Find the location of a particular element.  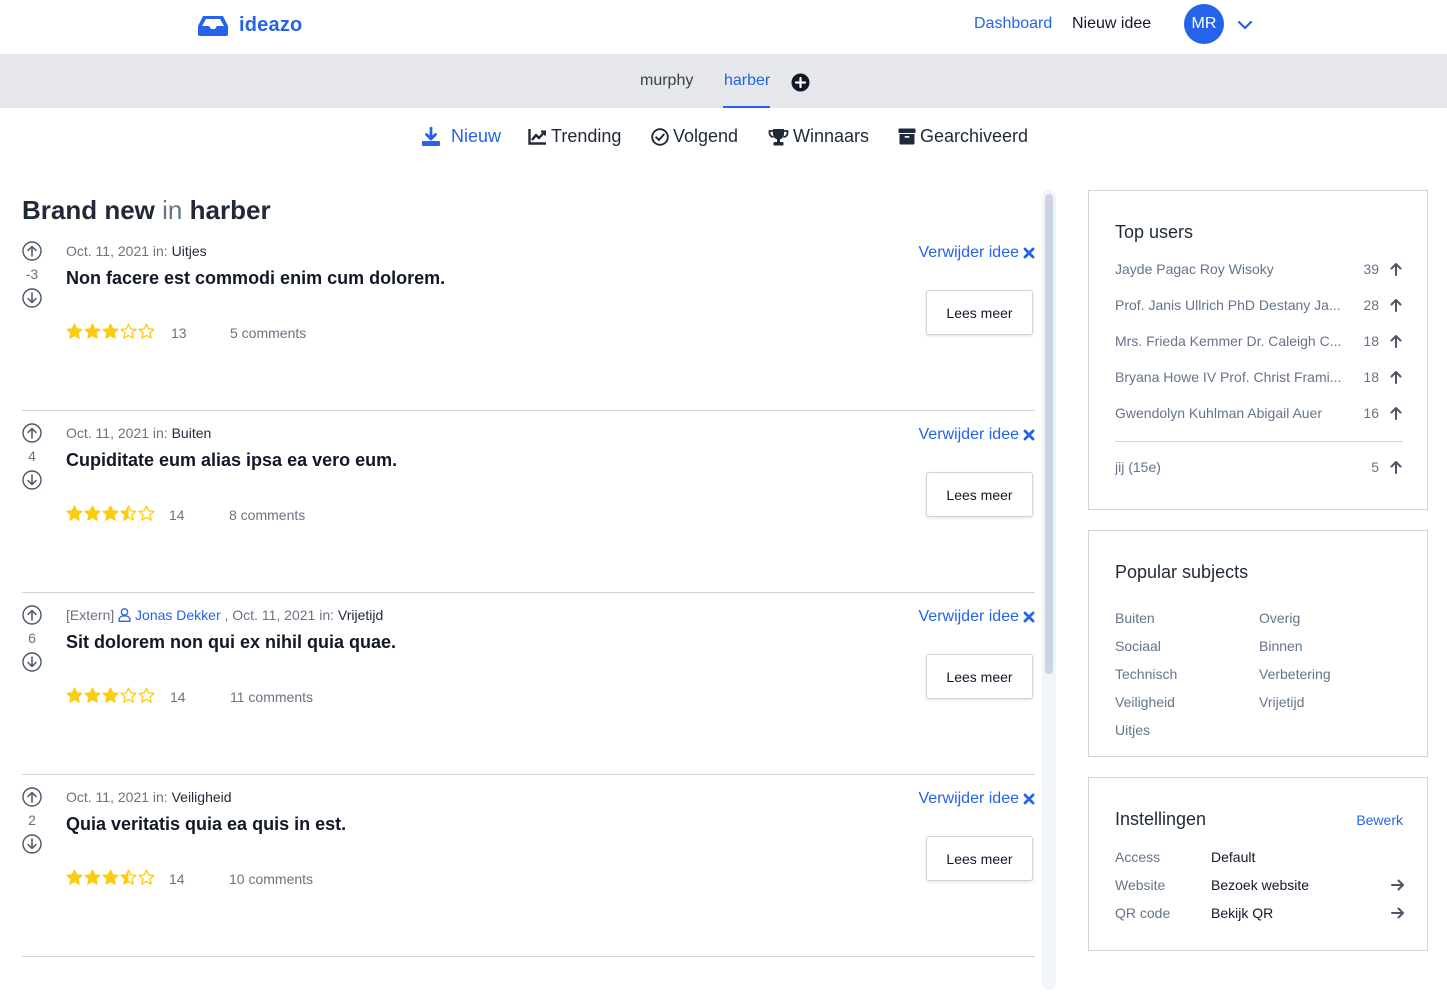

top-user-row: Mrs. Frieda Kemmer Dr. Caleigh C... 18 is located at coordinates (1259, 341).